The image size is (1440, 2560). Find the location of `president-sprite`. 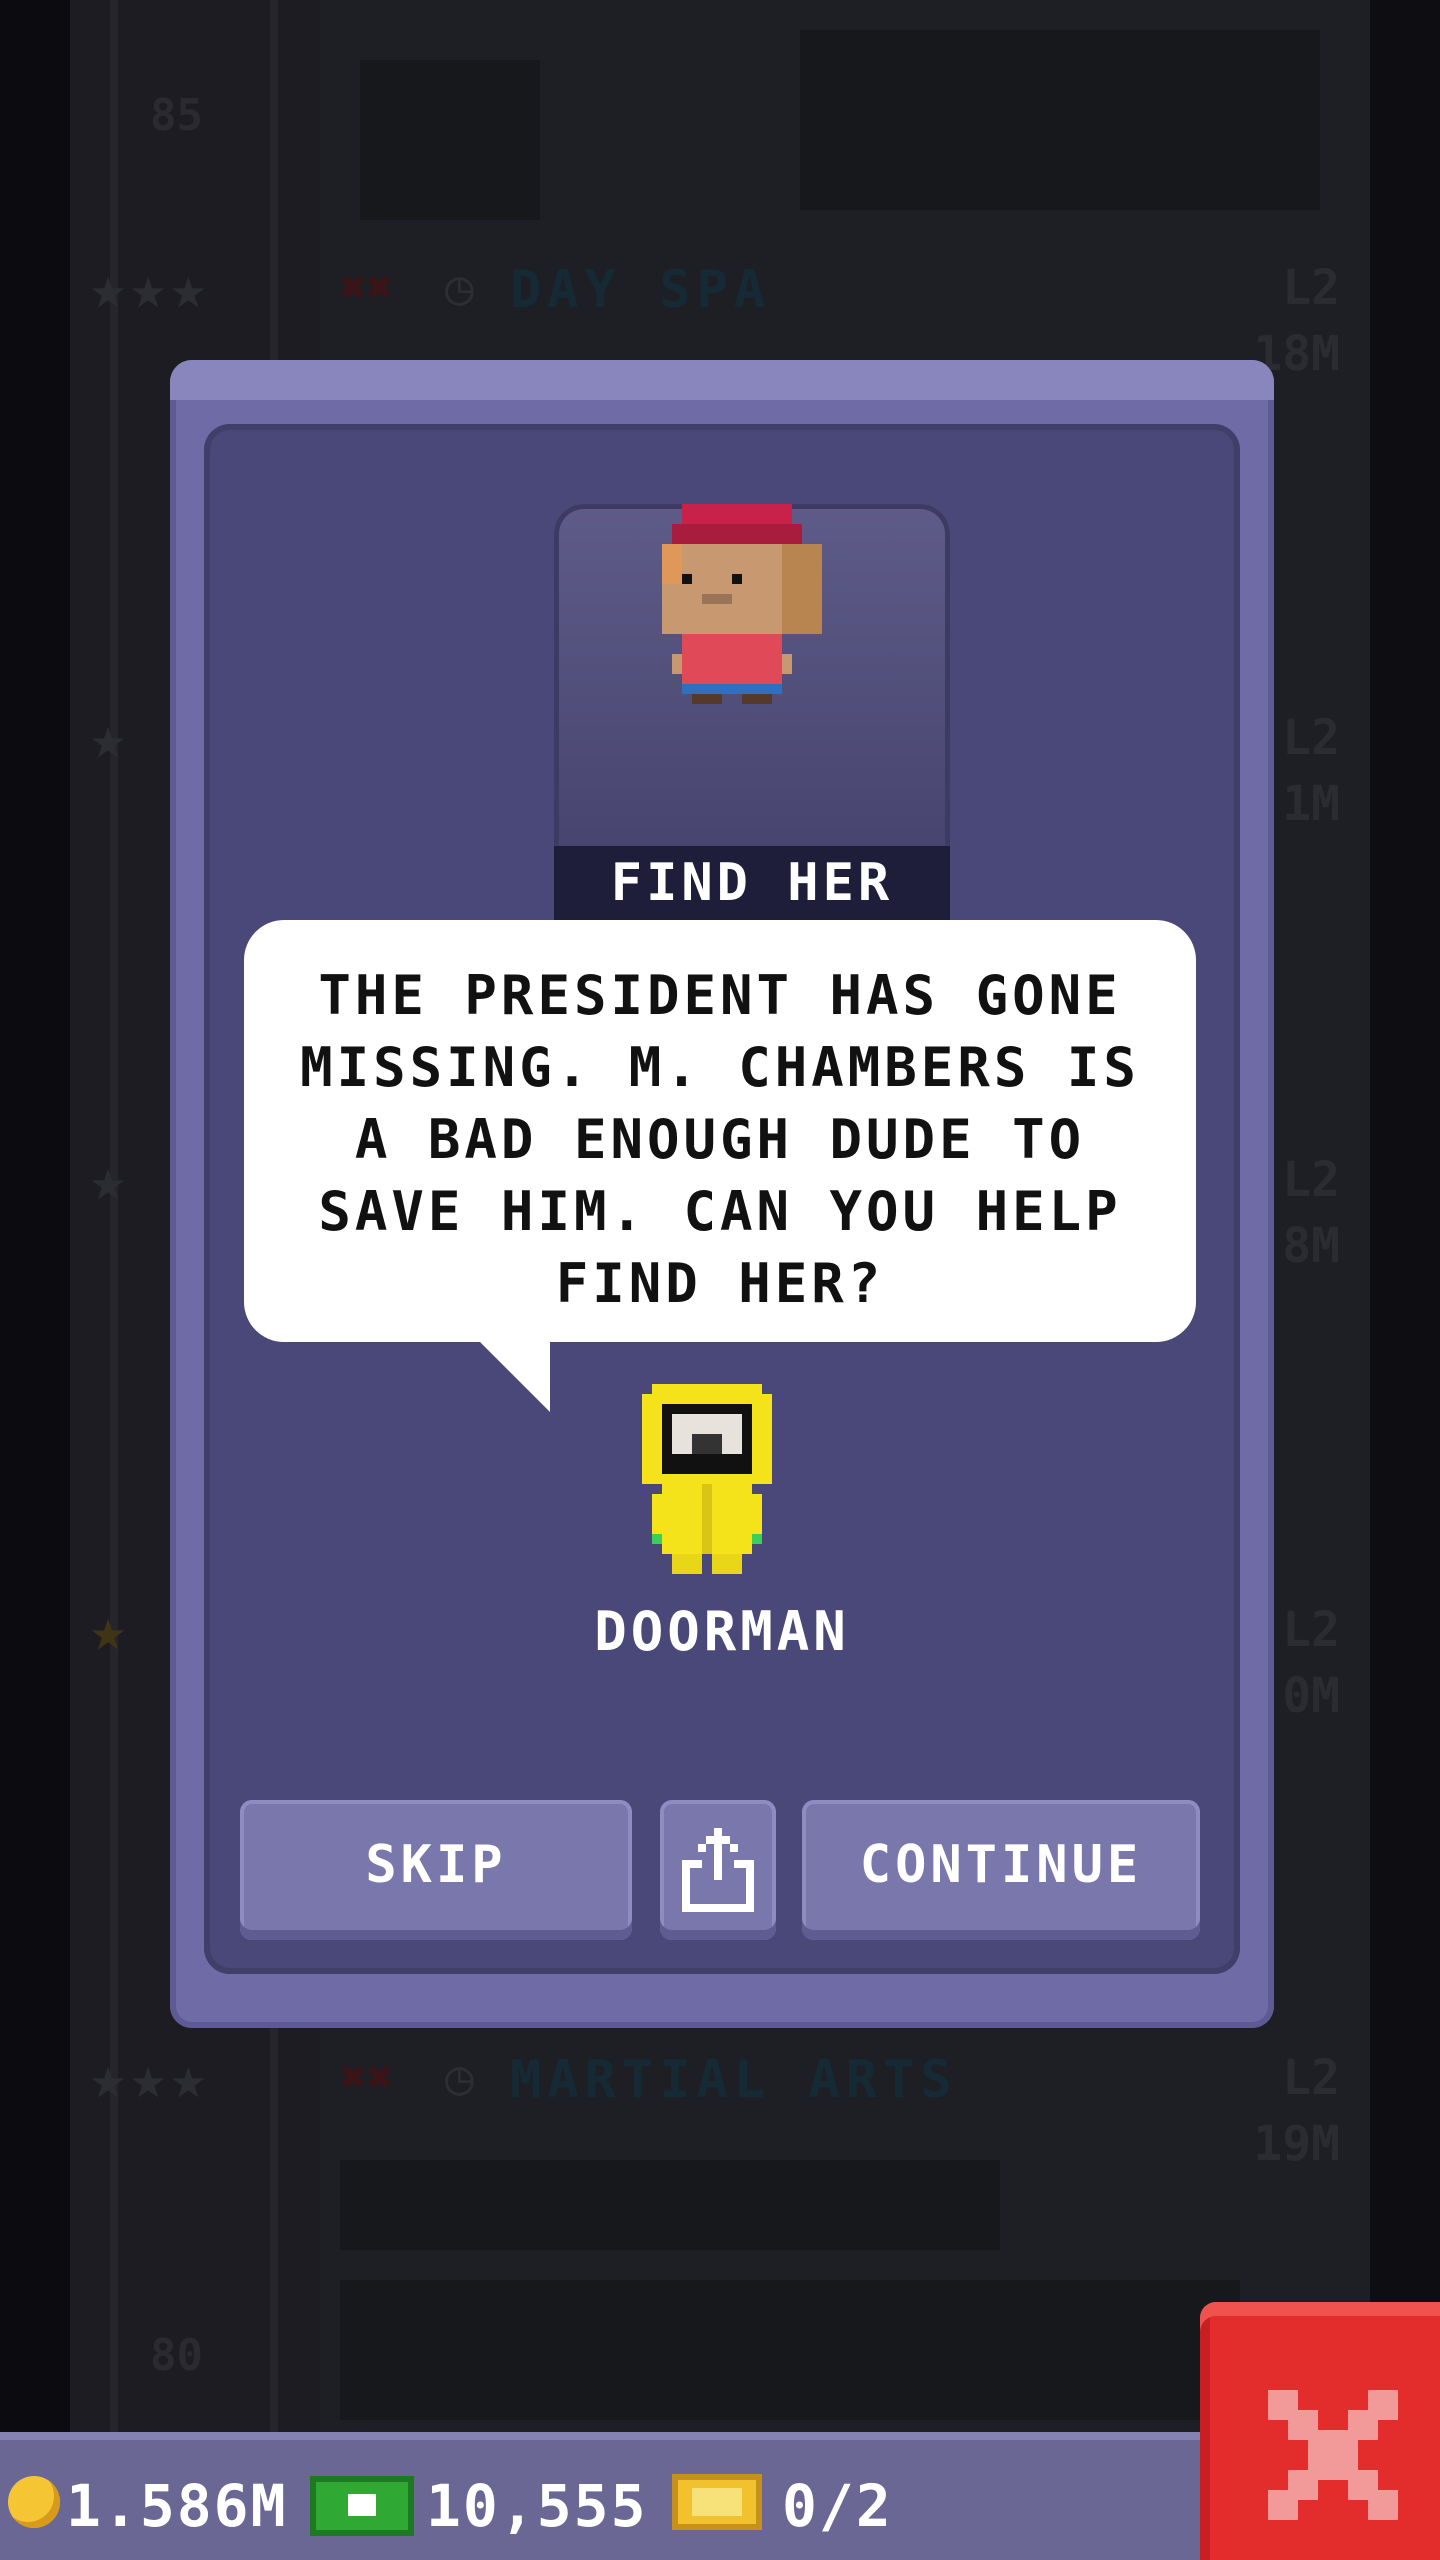

president-sprite is located at coordinates (742, 604).